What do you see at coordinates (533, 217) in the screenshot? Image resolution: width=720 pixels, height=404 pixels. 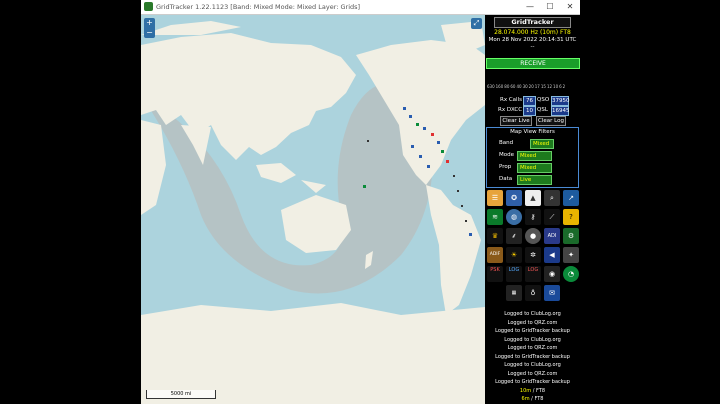 I see `key-icon: ⚷` at bounding box center [533, 217].